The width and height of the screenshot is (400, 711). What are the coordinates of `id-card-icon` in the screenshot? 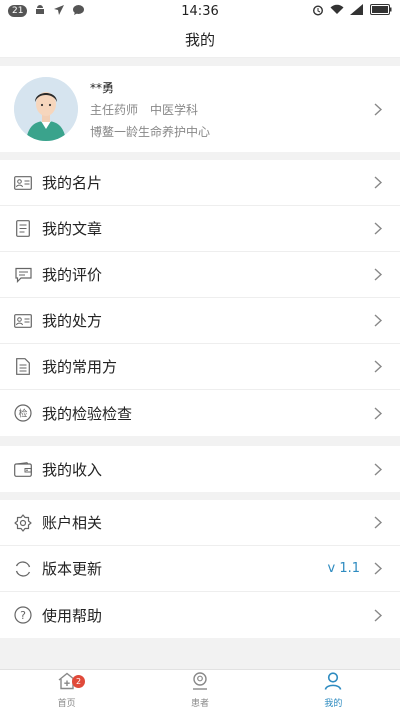 It's located at (23, 183).